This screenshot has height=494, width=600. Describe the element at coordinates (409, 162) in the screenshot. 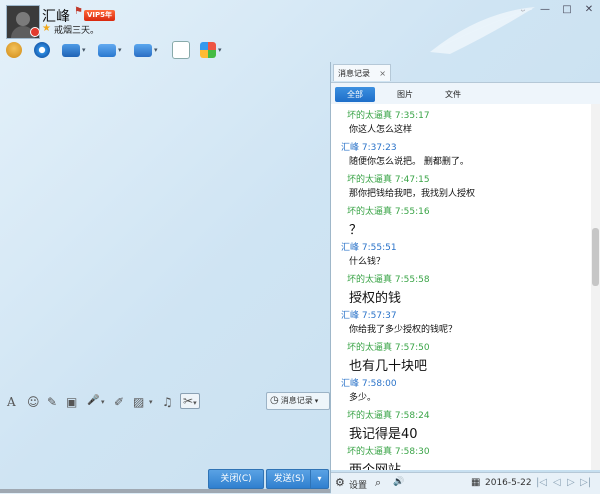

I see `message-text: 随便你怎么说把。 删都删了。` at that location.